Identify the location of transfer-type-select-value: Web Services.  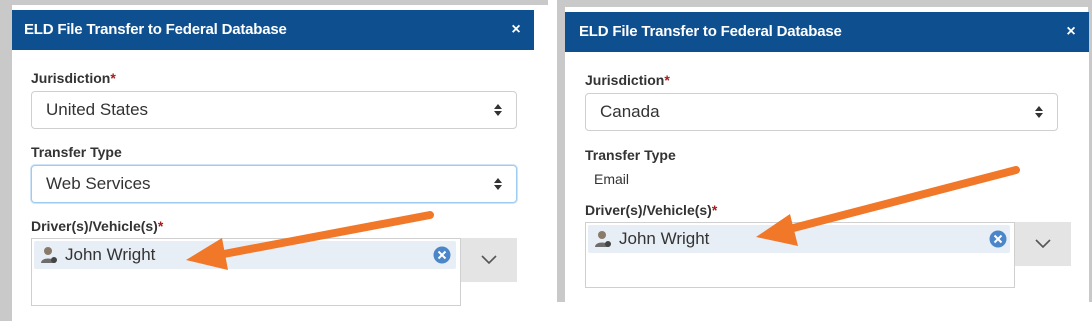
(98, 183).